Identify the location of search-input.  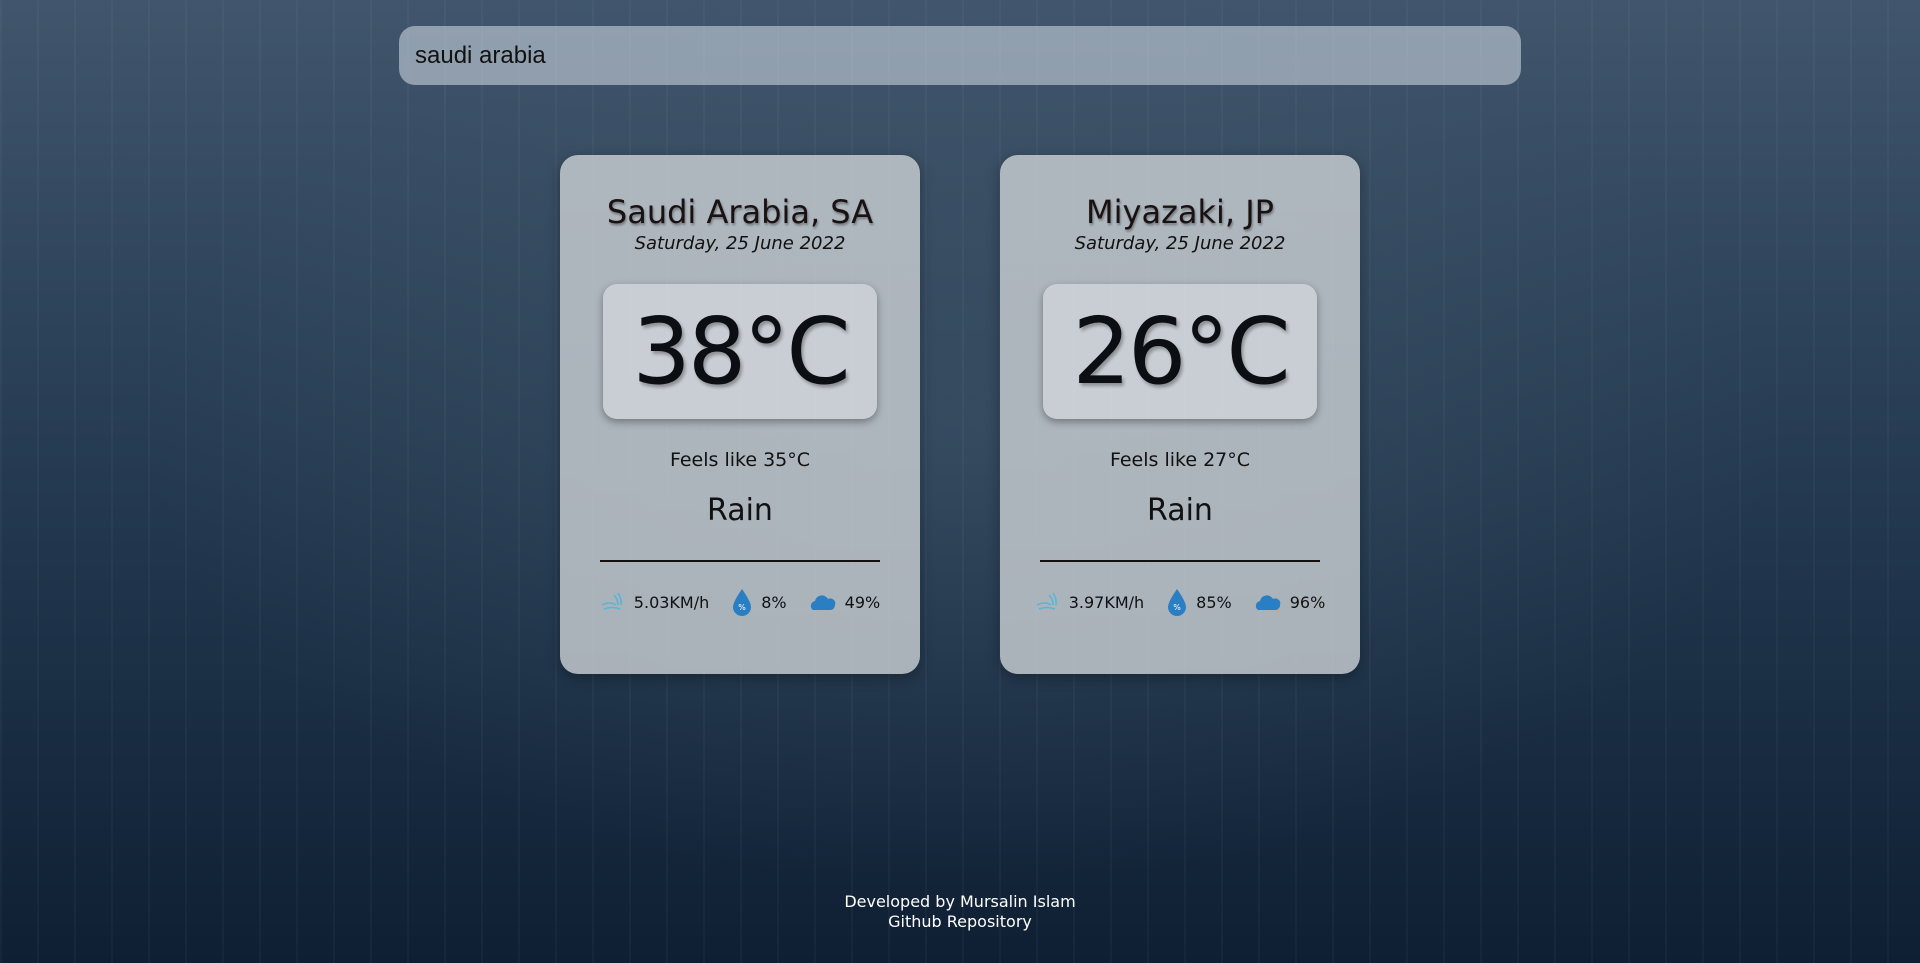
(960, 55).